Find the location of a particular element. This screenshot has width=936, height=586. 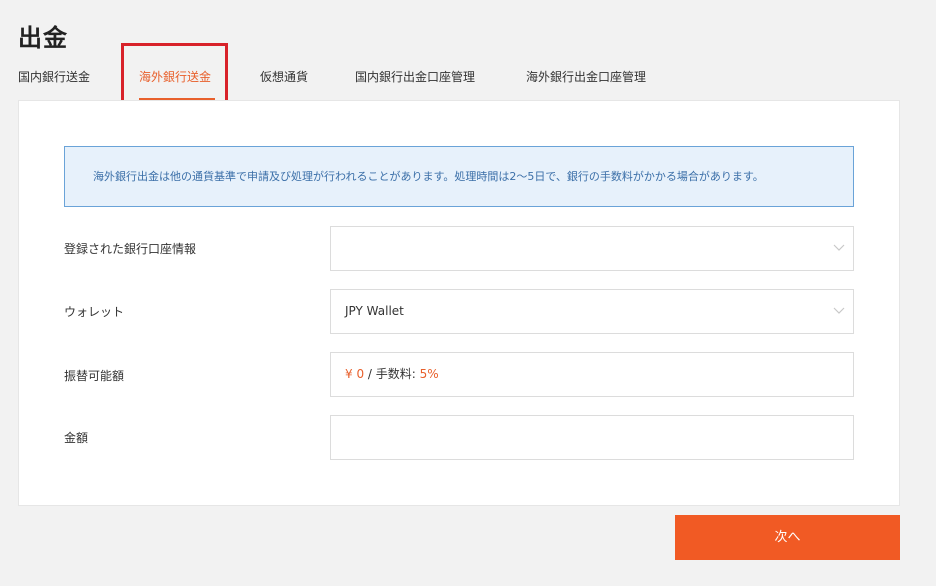

available-amount-display: ¥ 0 / 手数料: 5% is located at coordinates (592, 374).